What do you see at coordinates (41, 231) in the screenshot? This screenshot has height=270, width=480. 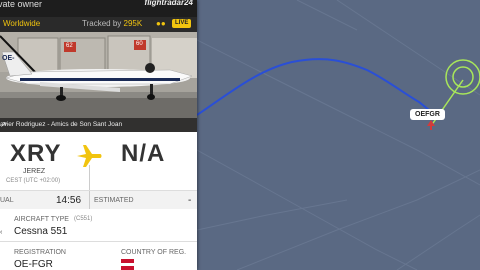 I see `aircraft-type-value: Cessna 551` at bounding box center [41, 231].